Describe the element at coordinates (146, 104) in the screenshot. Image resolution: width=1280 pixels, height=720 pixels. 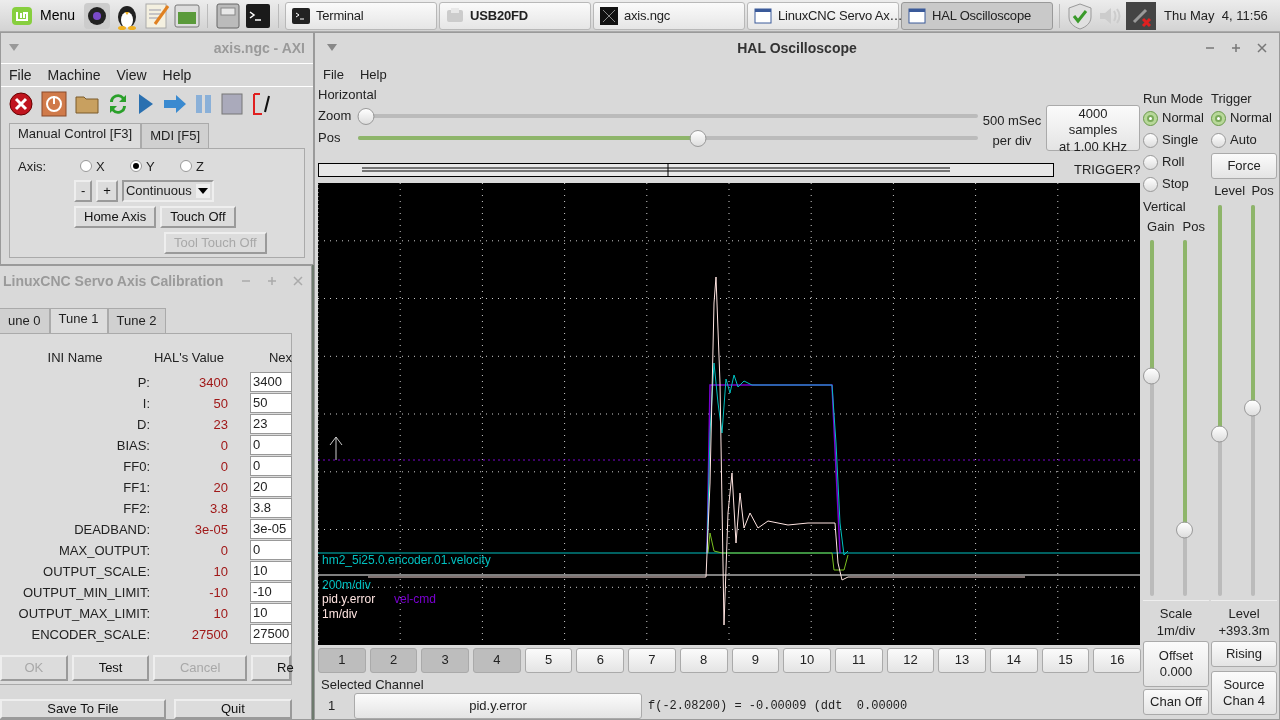
I see `play-icon` at that location.